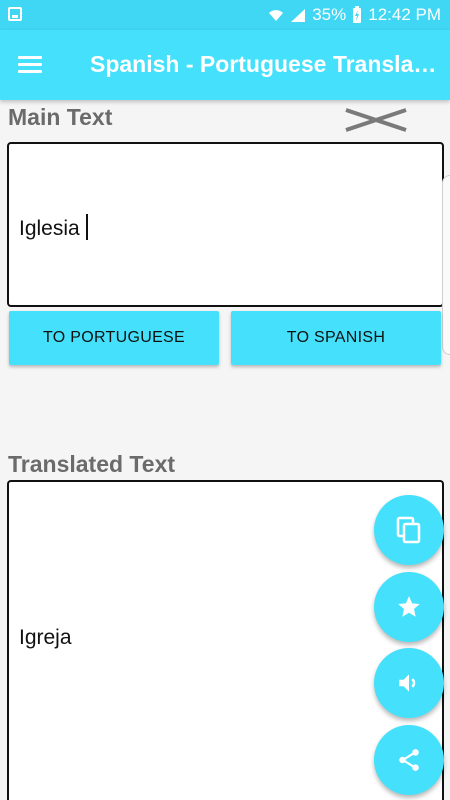  I want to click on text-cursor, so click(86, 227).